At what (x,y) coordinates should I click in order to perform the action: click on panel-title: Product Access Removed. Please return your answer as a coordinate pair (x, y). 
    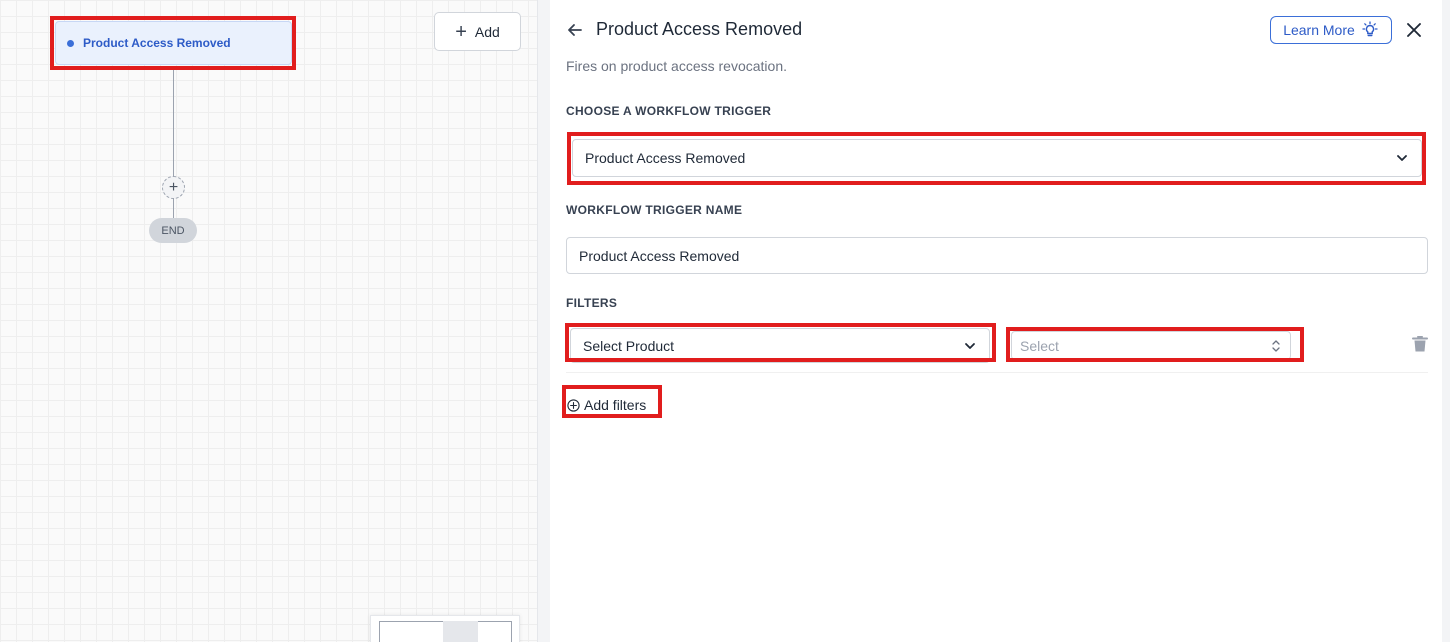
    Looking at the image, I should click on (699, 29).